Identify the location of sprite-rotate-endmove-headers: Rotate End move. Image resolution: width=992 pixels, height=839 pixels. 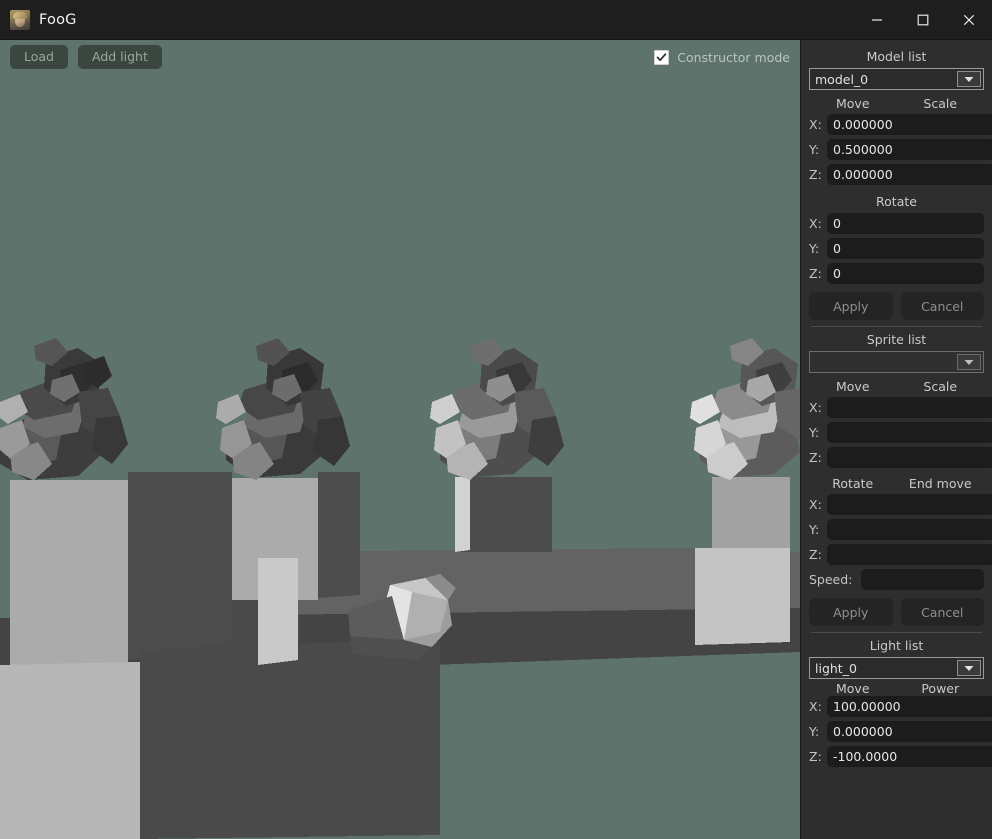
(896, 483).